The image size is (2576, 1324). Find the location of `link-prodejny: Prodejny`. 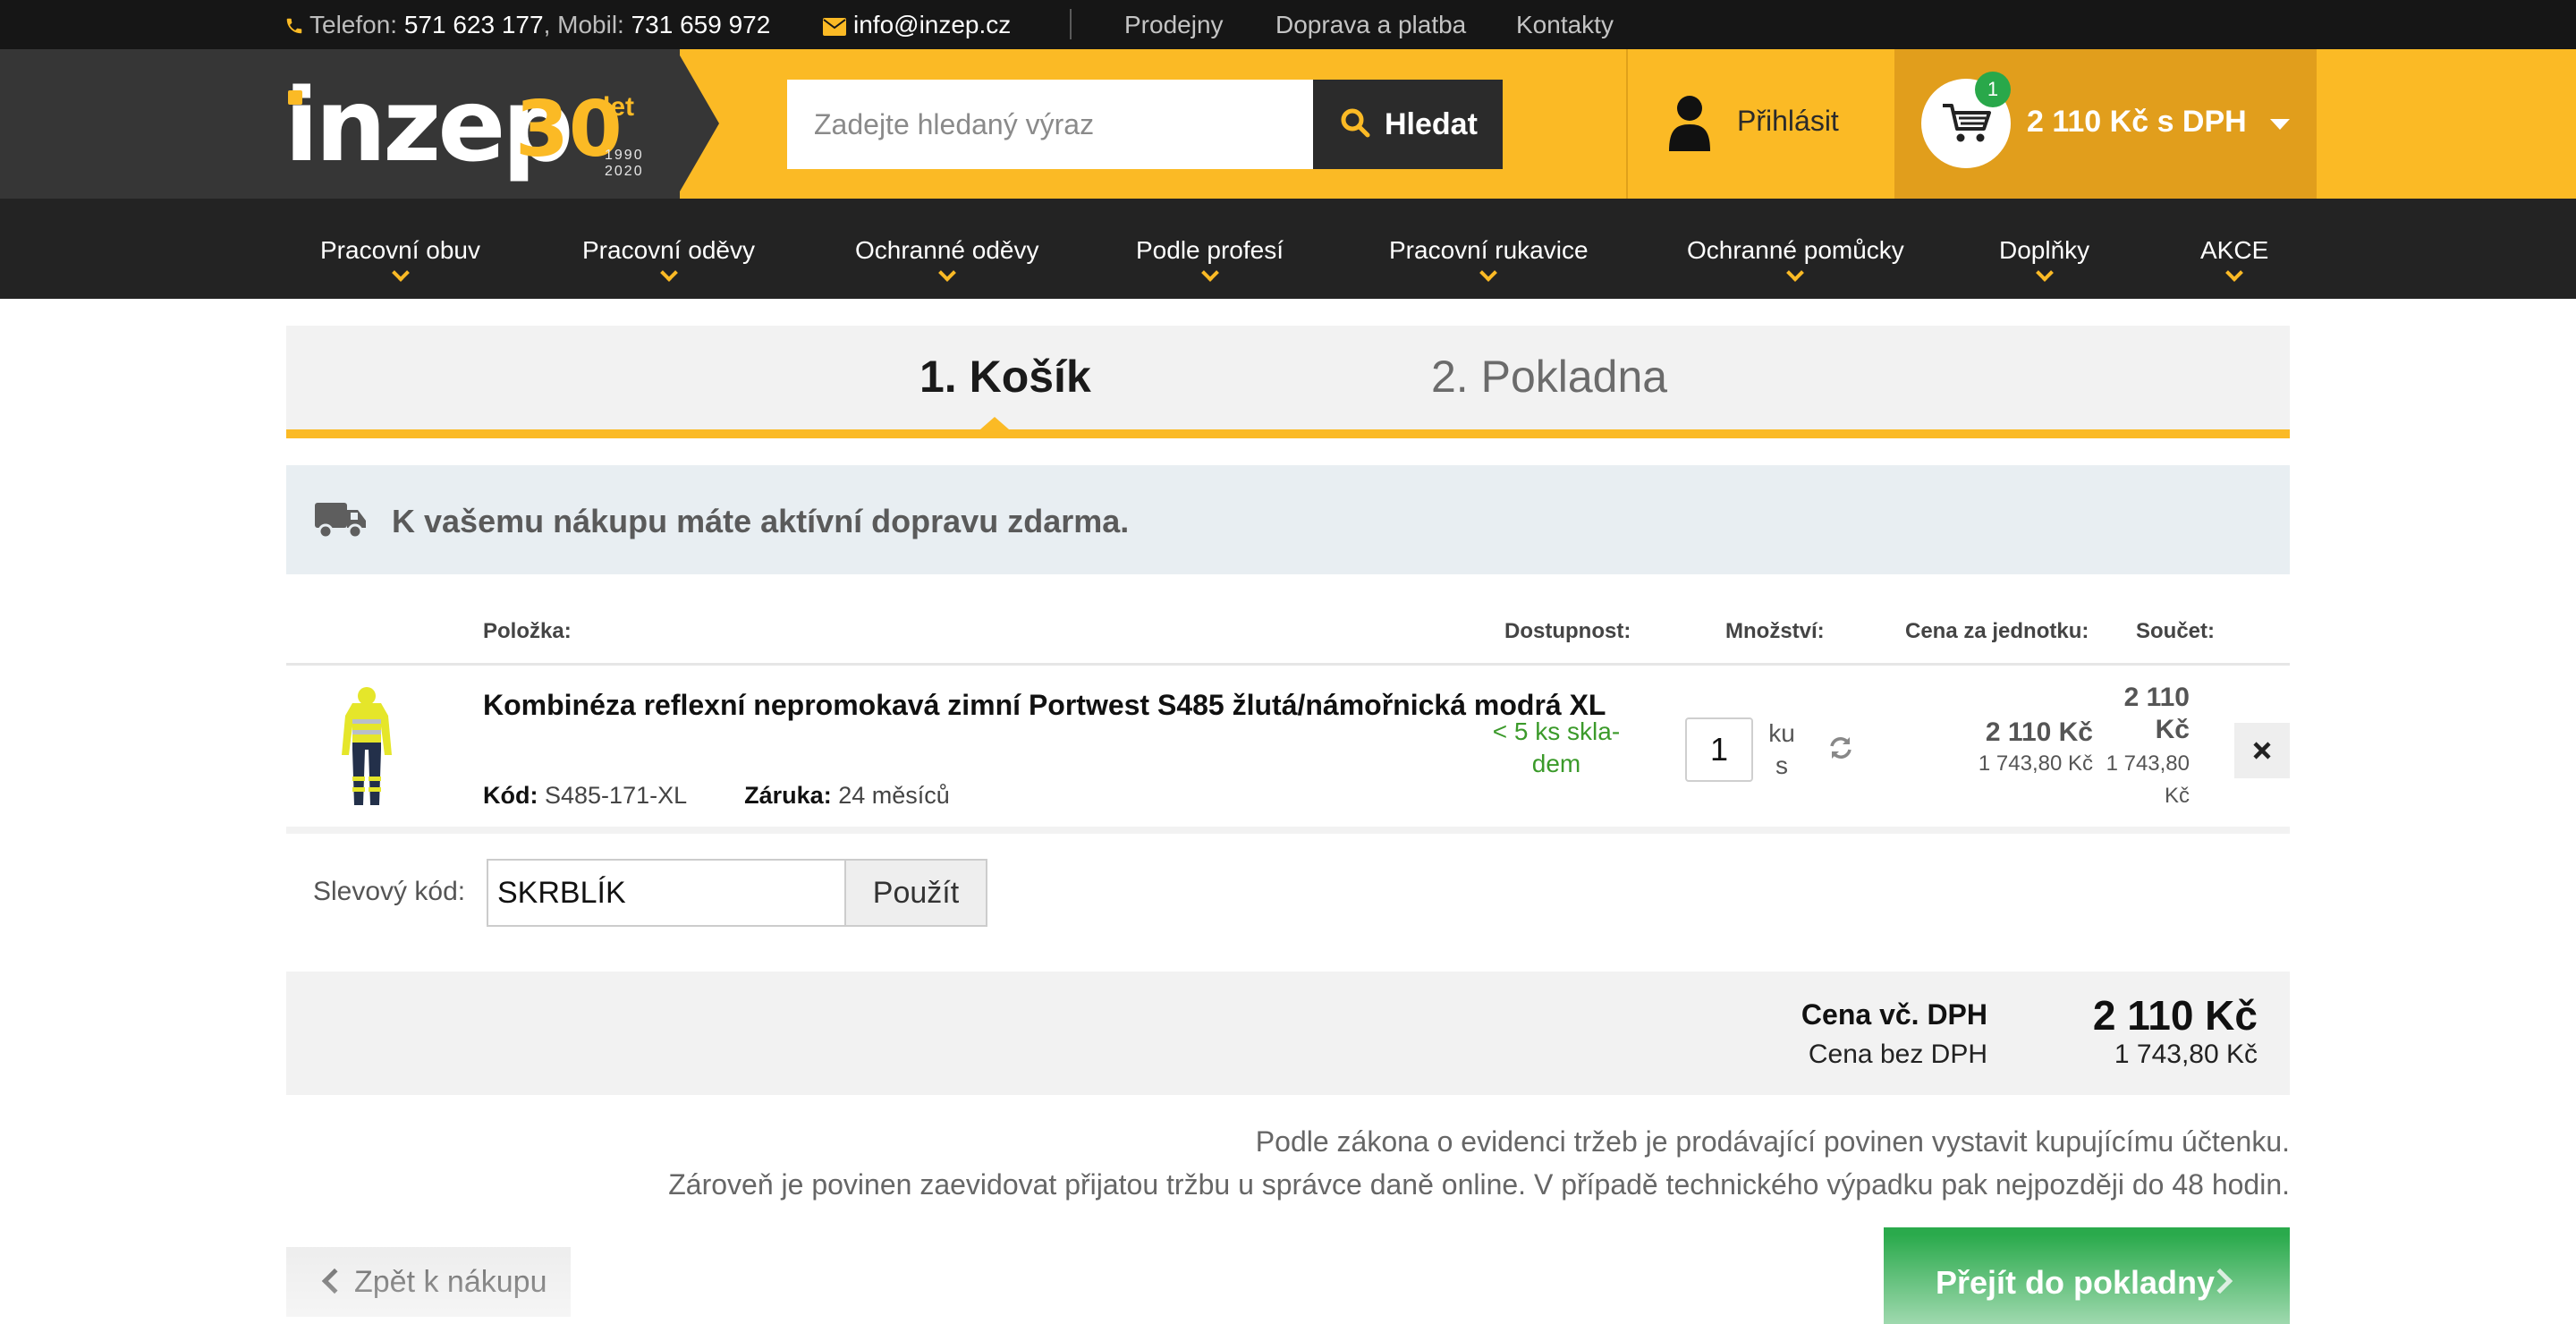

link-prodejny: Prodejny is located at coordinates (1174, 24).